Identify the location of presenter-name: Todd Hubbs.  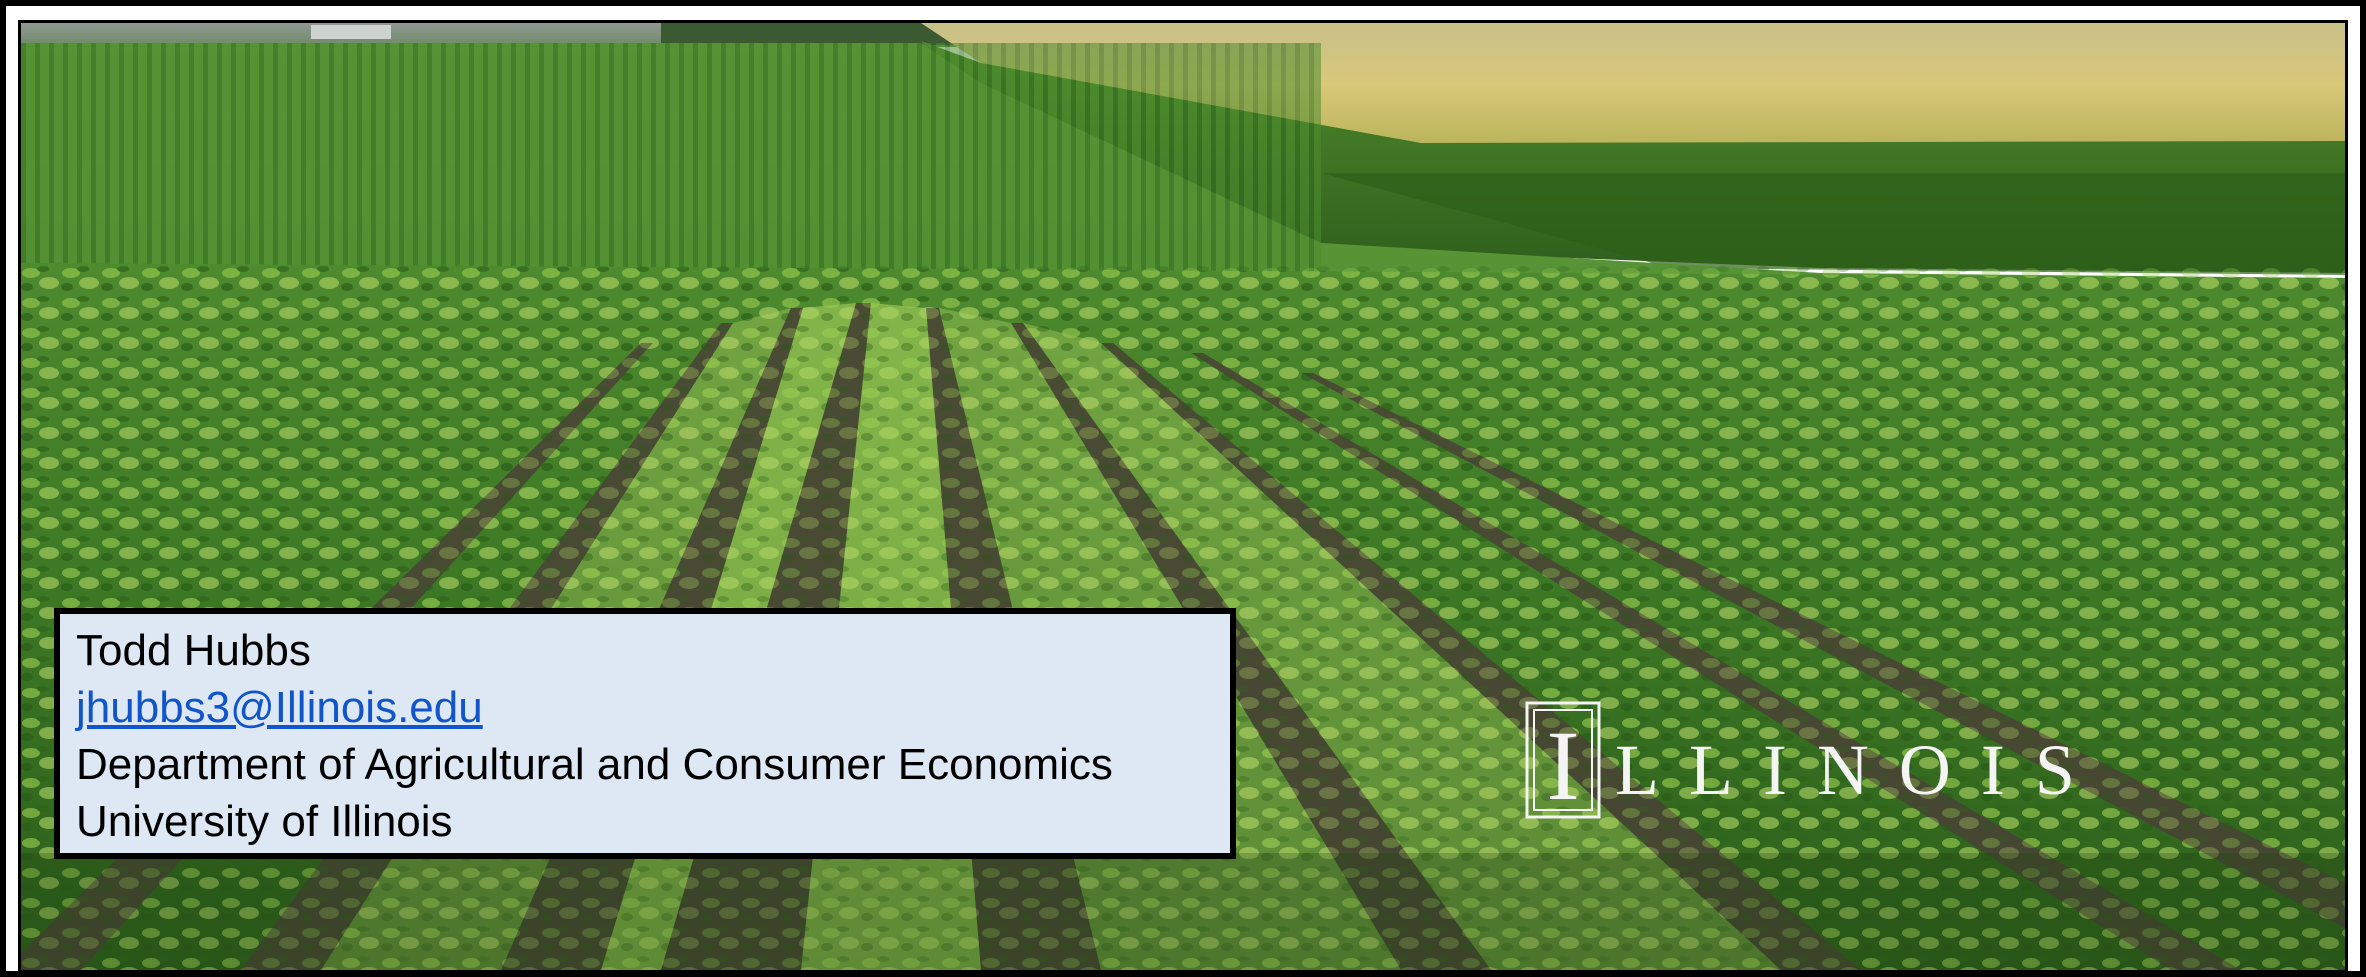
(193, 650).